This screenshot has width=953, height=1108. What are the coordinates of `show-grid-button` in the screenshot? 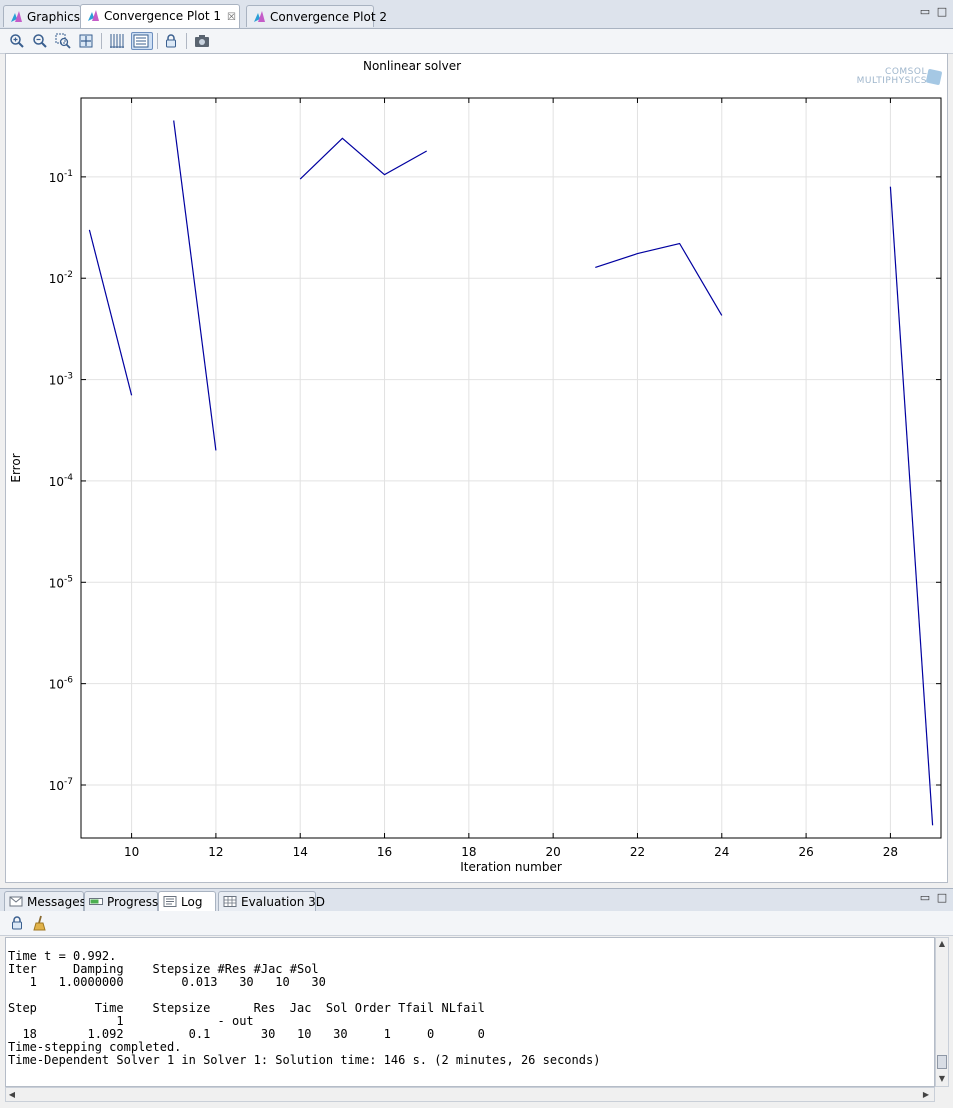 It's located at (117, 41).